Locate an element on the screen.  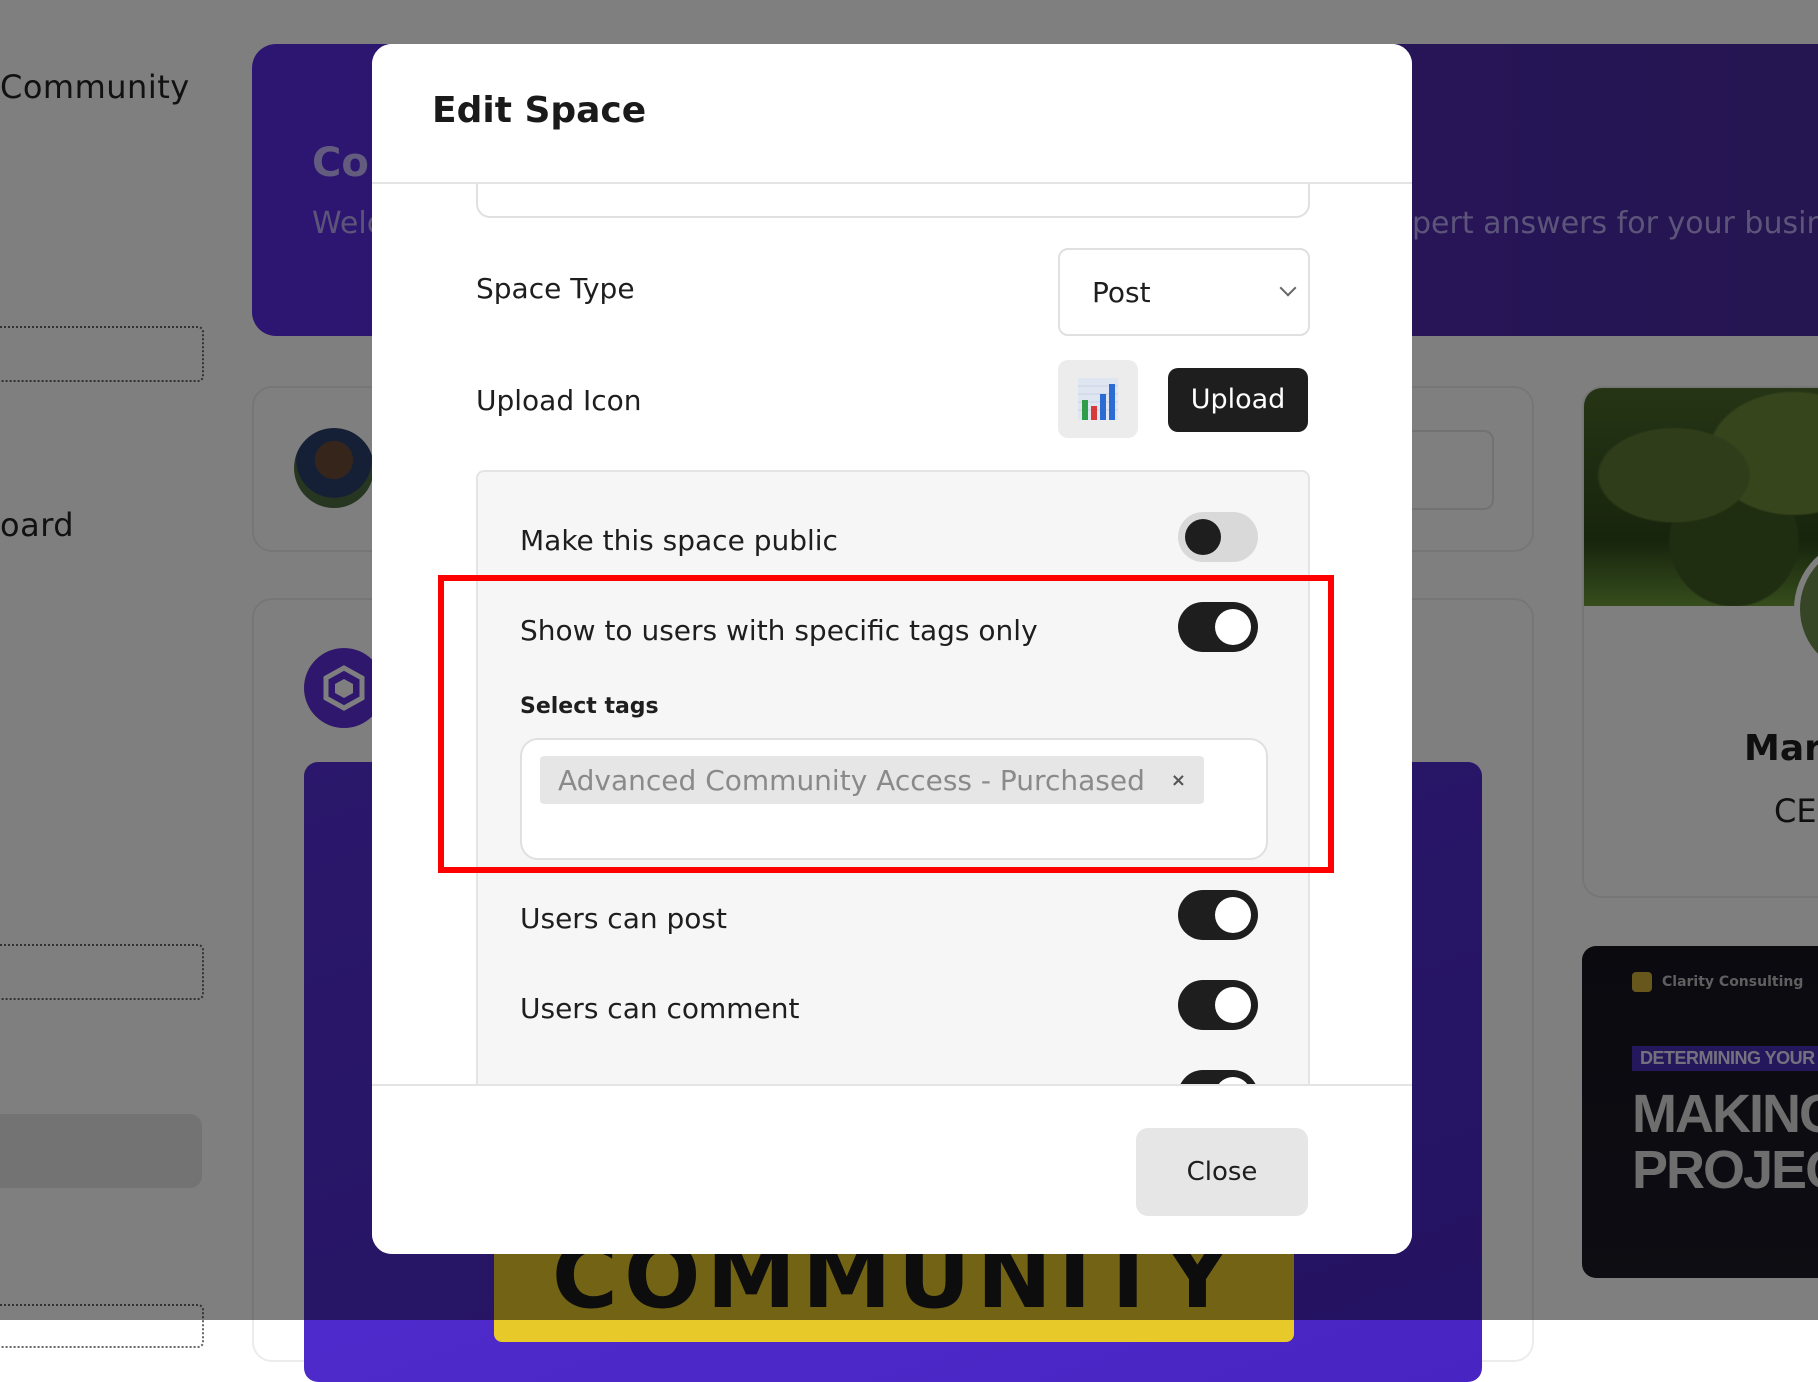
toggle-label-public: Make this space public is located at coordinates (679, 540).